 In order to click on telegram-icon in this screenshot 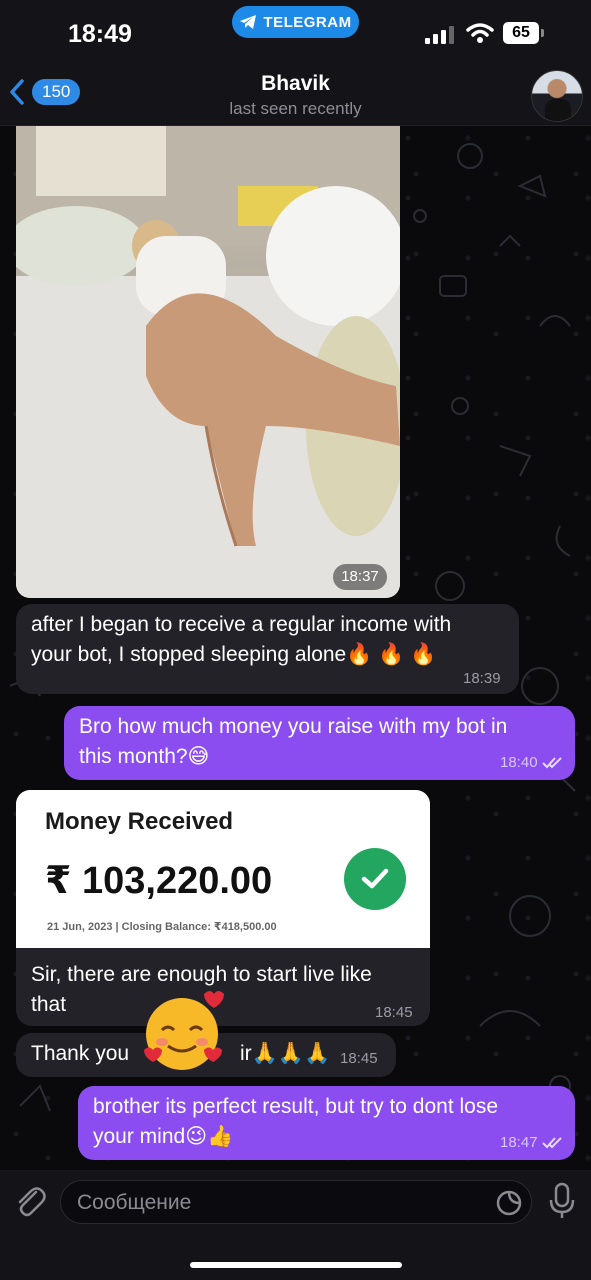, I will do `click(248, 22)`.